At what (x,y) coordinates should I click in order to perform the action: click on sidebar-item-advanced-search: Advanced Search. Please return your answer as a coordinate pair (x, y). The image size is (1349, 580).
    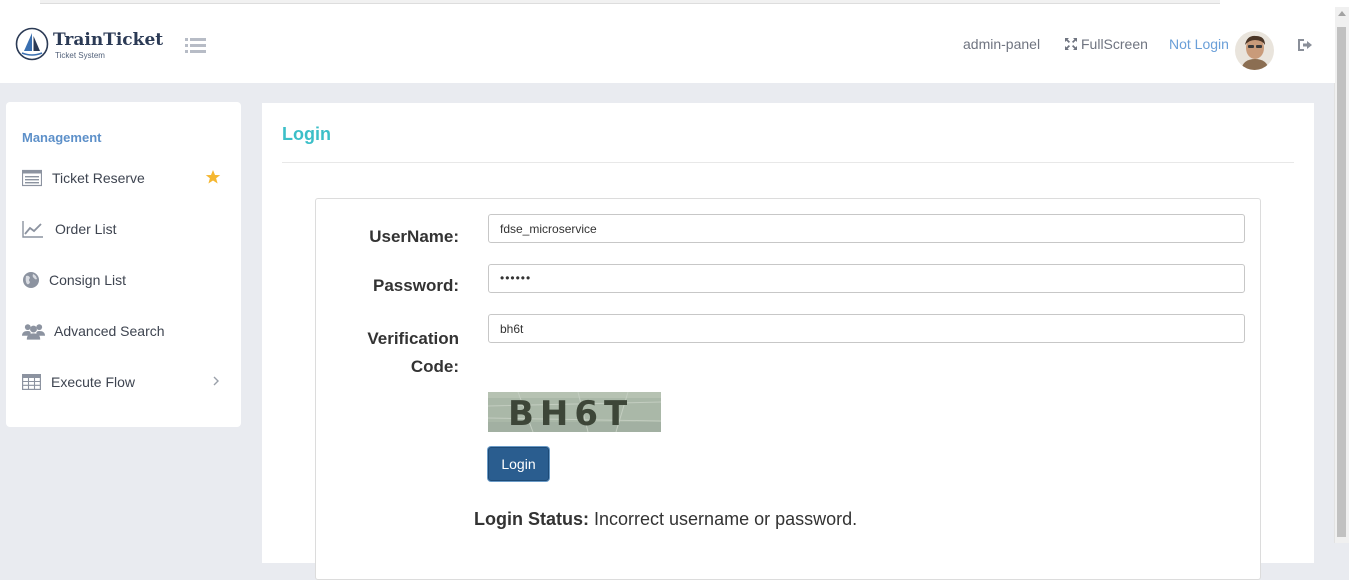
    Looking at the image, I should click on (123, 331).